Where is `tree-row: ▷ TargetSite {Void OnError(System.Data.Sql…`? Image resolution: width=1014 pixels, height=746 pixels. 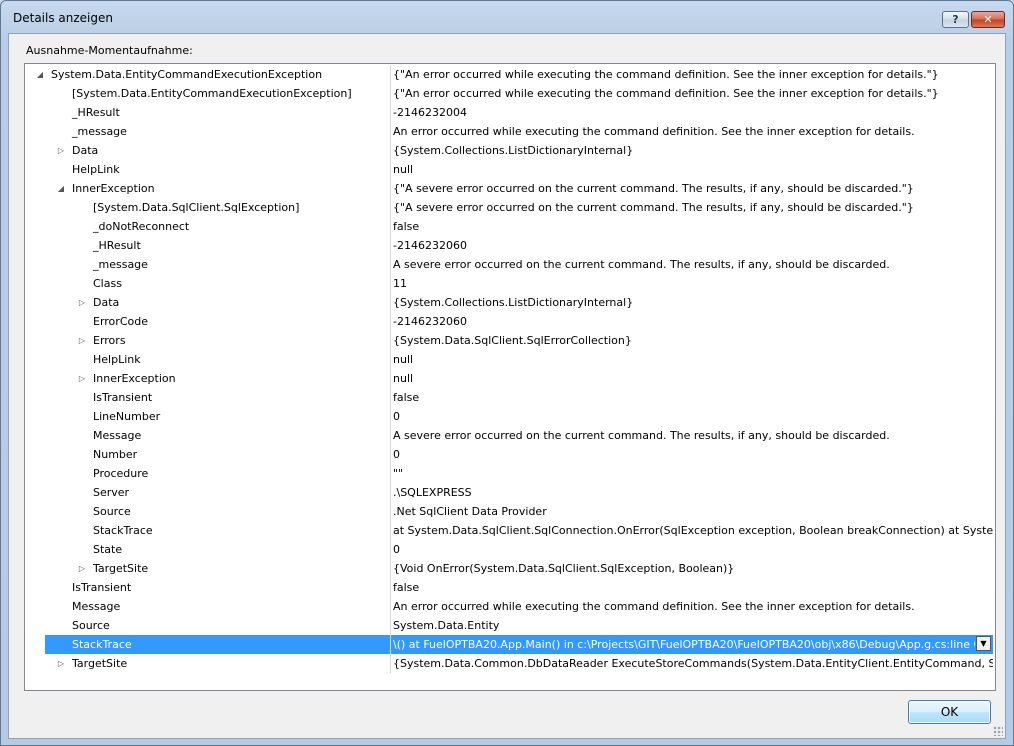
tree-row: ▷ TargetSite {Void OnError(System.Data.Sql… is located at coordinates (509, 568).